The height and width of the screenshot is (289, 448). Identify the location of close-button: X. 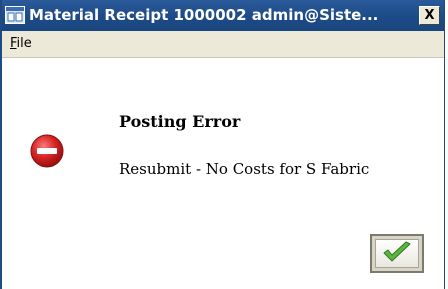
(429, 15).